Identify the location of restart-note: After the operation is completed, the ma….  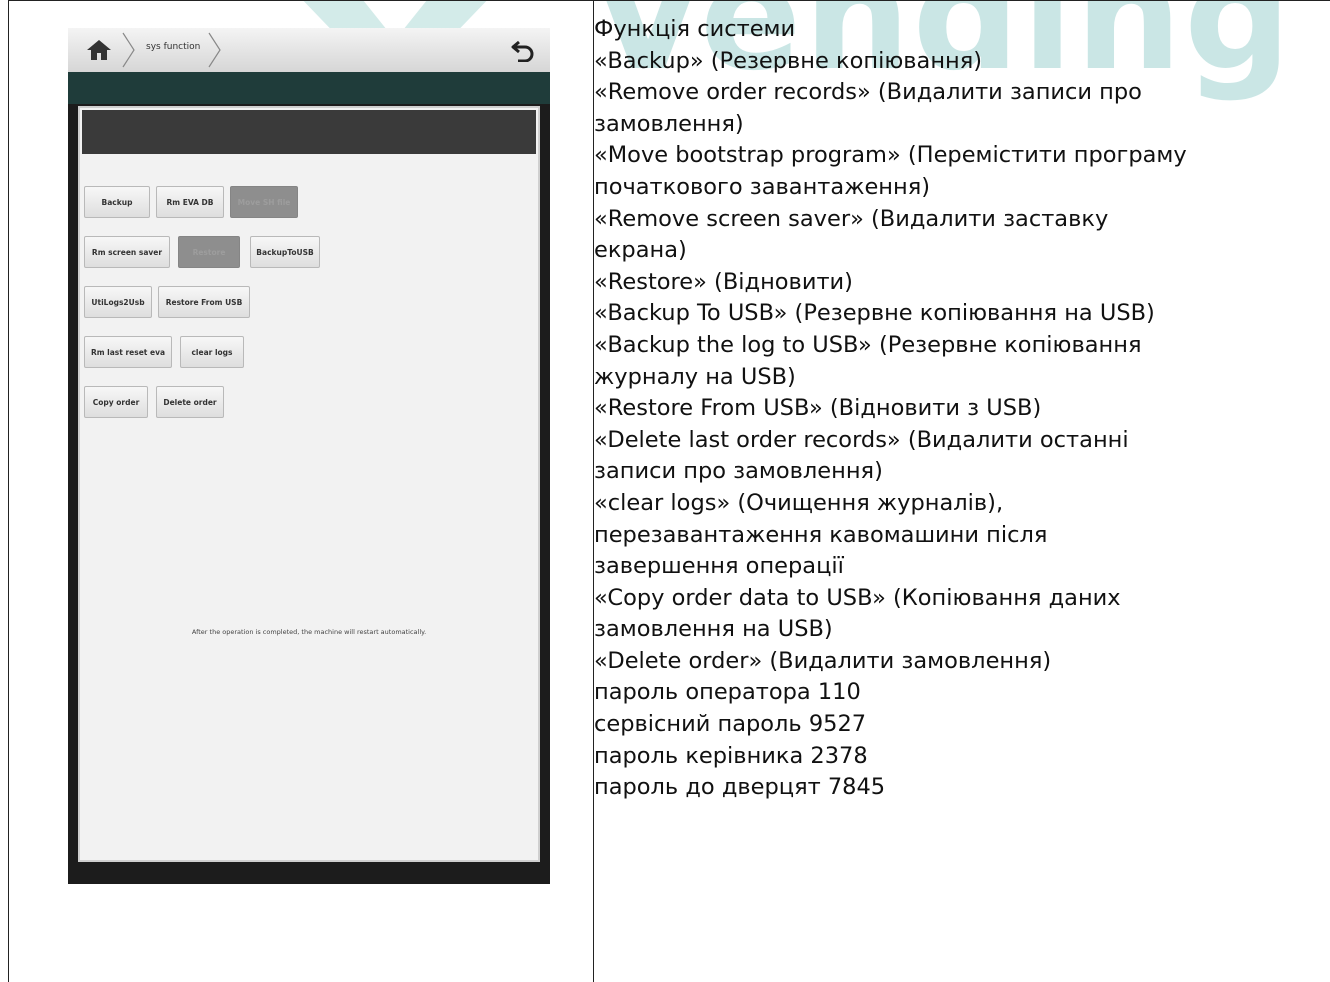
(309, 632).